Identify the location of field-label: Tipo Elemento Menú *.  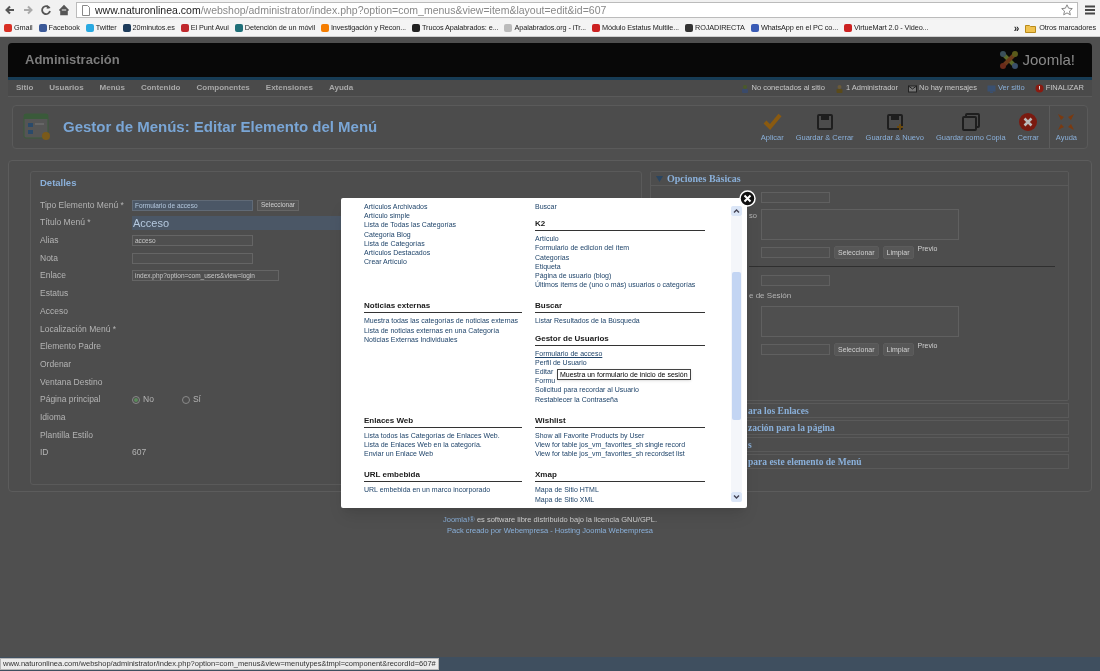
(82, 205).